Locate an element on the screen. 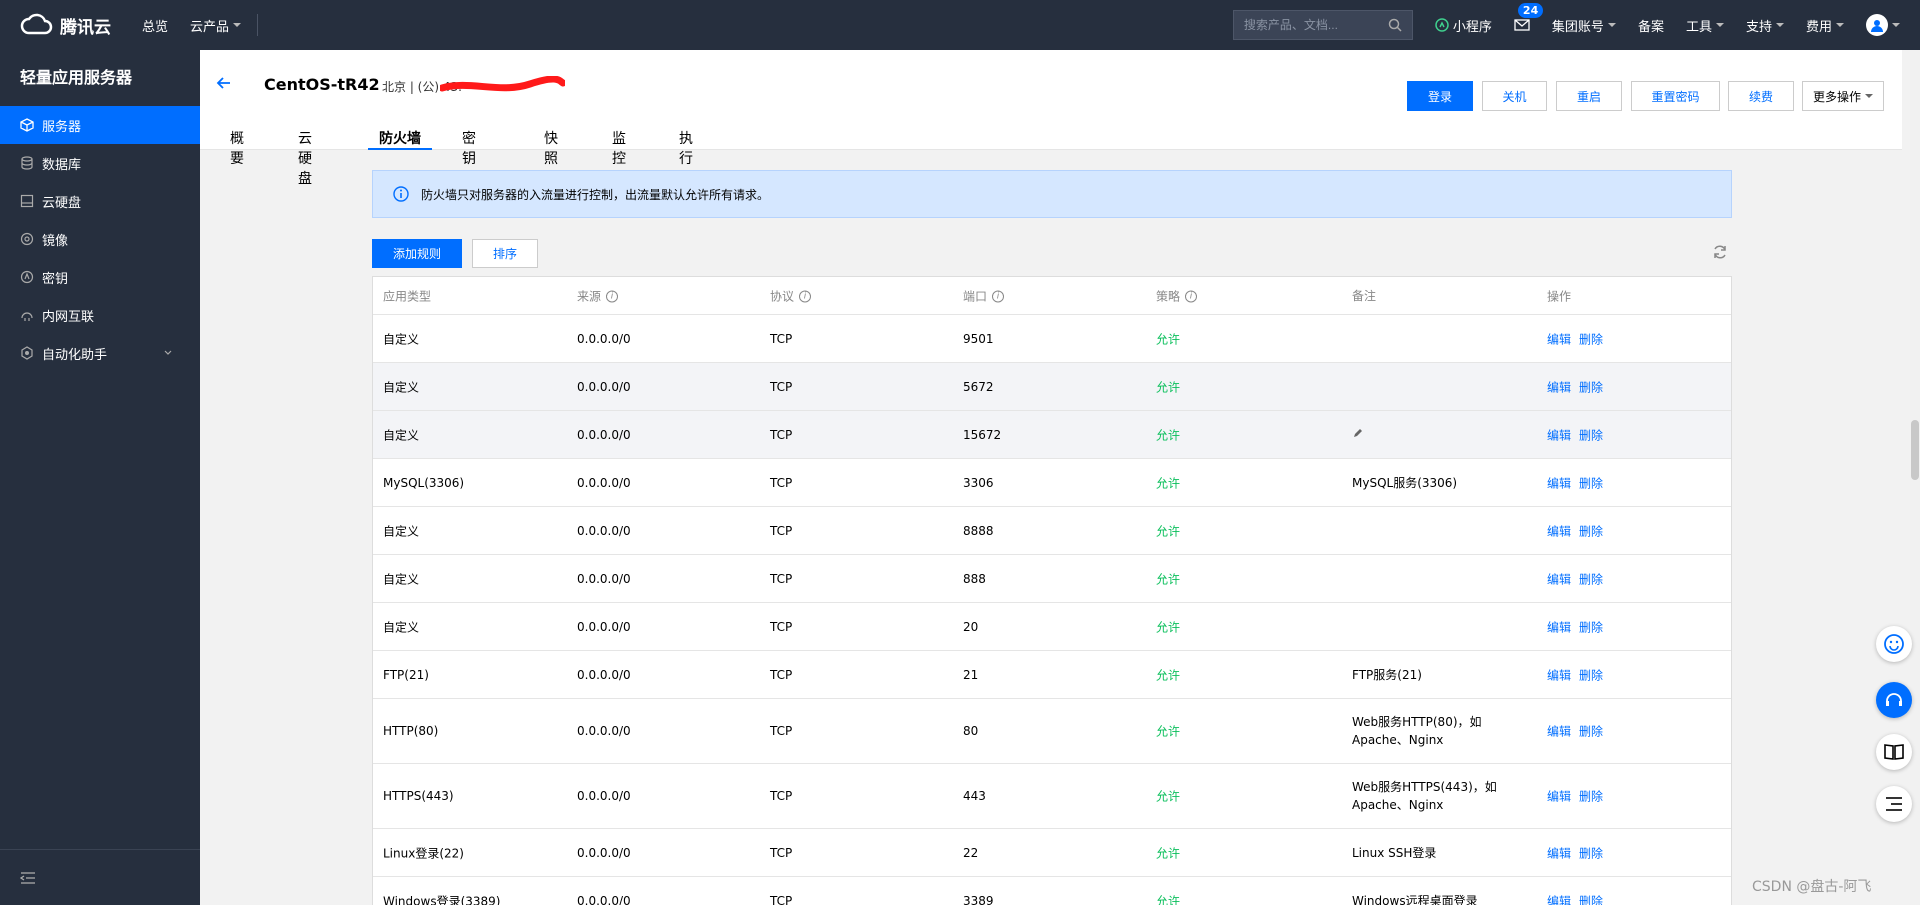 The height and width of the screenshot is (905, 1920). refresh-icon is located at coordinates (1720, 252).